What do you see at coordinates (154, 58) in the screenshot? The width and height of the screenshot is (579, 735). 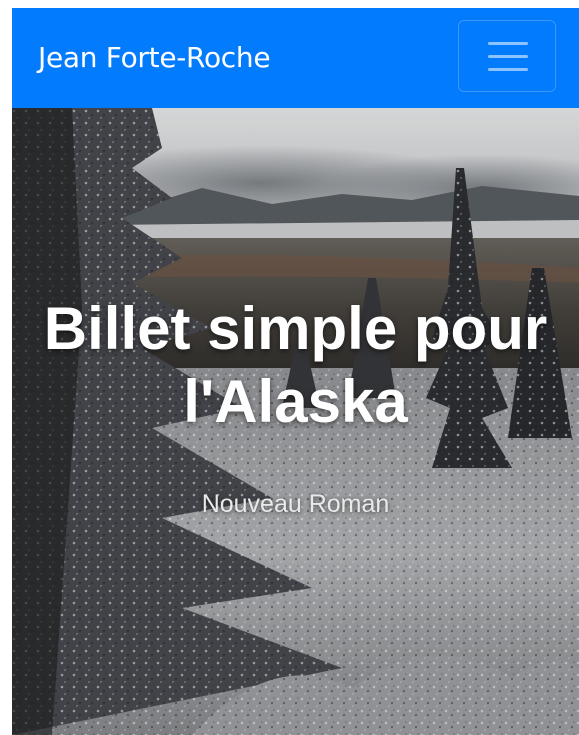 I see `brand-link: Jean Forte-Roche` at bounding box center [154, 58].